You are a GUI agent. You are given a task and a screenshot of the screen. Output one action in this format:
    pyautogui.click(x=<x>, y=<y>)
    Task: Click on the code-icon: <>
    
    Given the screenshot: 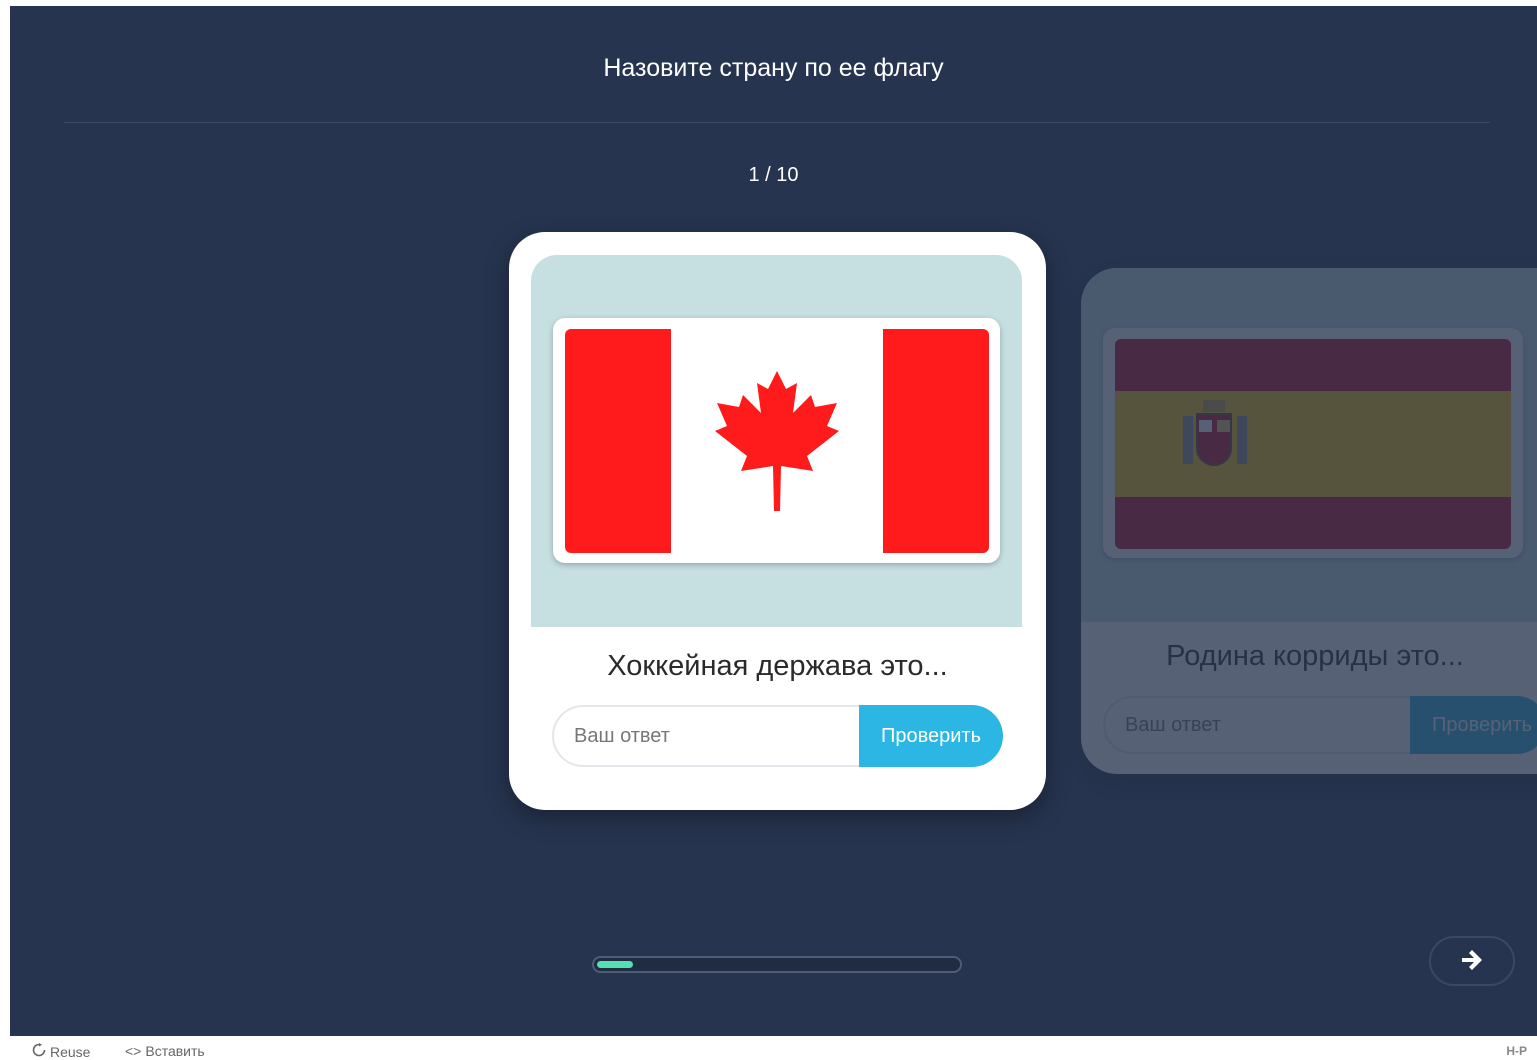 What is the action you would take?
    pyautogui.click(x=133, y=1051)
    